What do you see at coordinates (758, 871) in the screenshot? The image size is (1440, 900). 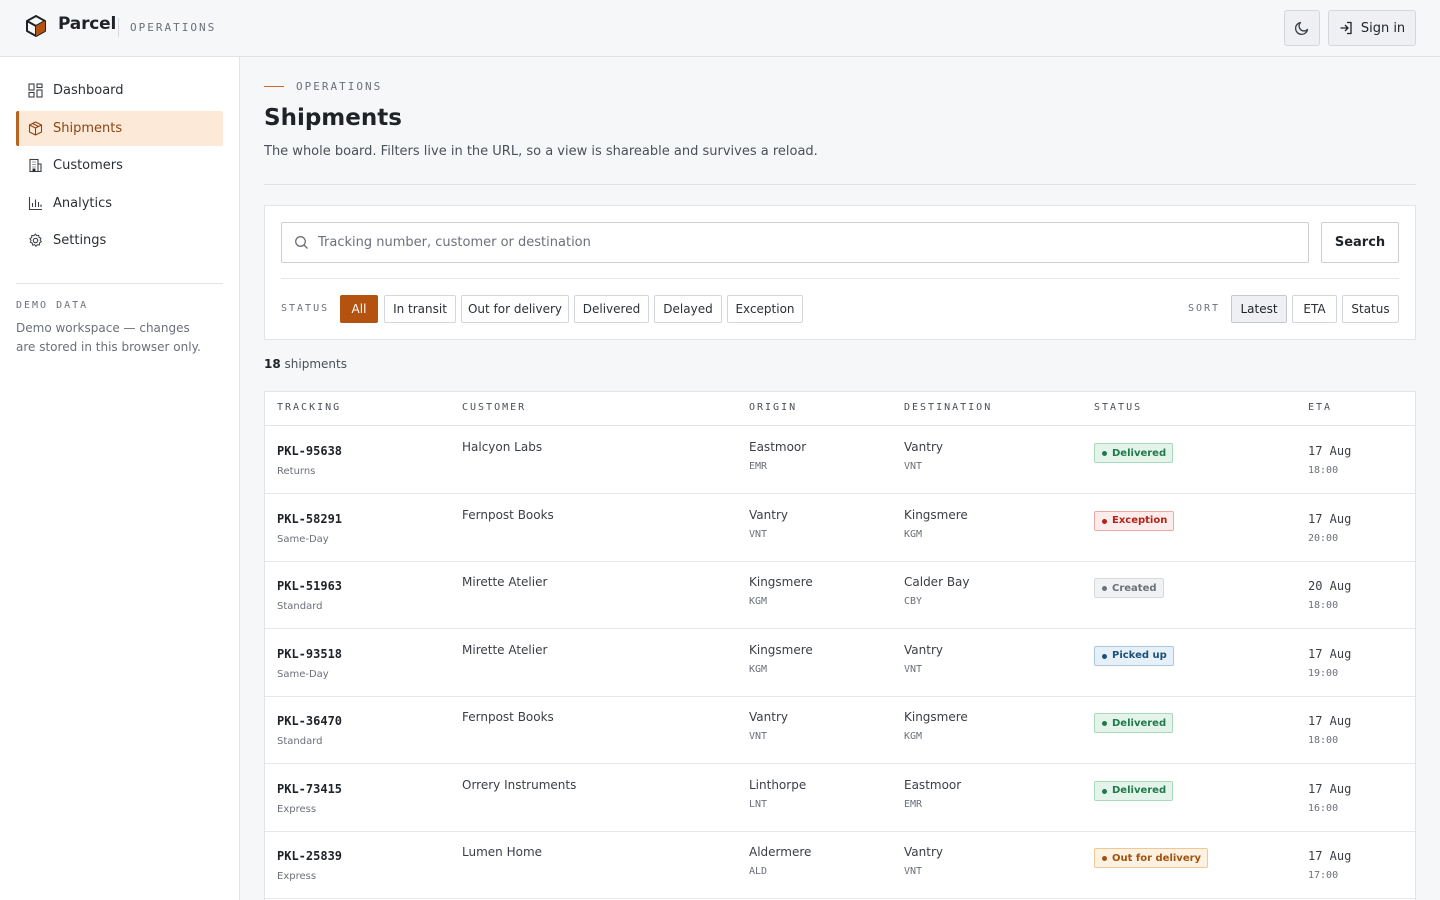 I see `origin-code: ALD` at bounding box center [758, 871].